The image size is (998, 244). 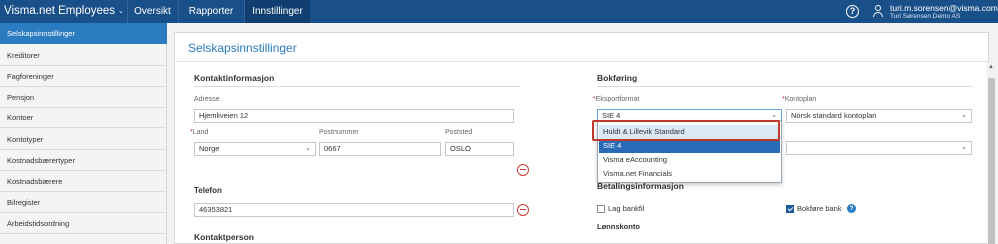 I want to click on bank-file-checkbox, so click(x=601, y=209).